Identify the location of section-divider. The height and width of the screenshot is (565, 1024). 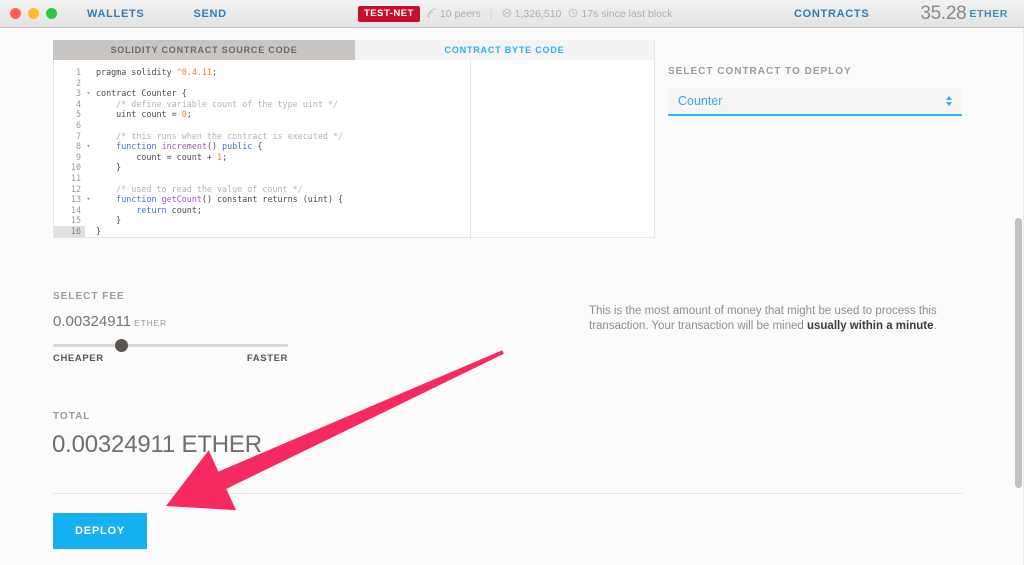
(507, 493).